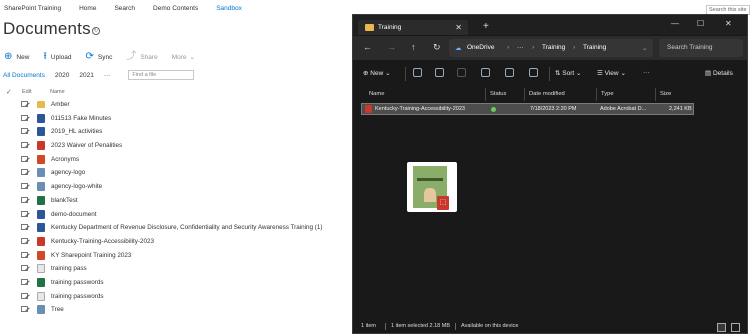 Image resolution: width=750 pixels, height=336 pixels. What do you see at coordinates (377, 73) in the screenshot?
I see `new-button: ⊕ New ⌄` at bounding box center [377, 73].